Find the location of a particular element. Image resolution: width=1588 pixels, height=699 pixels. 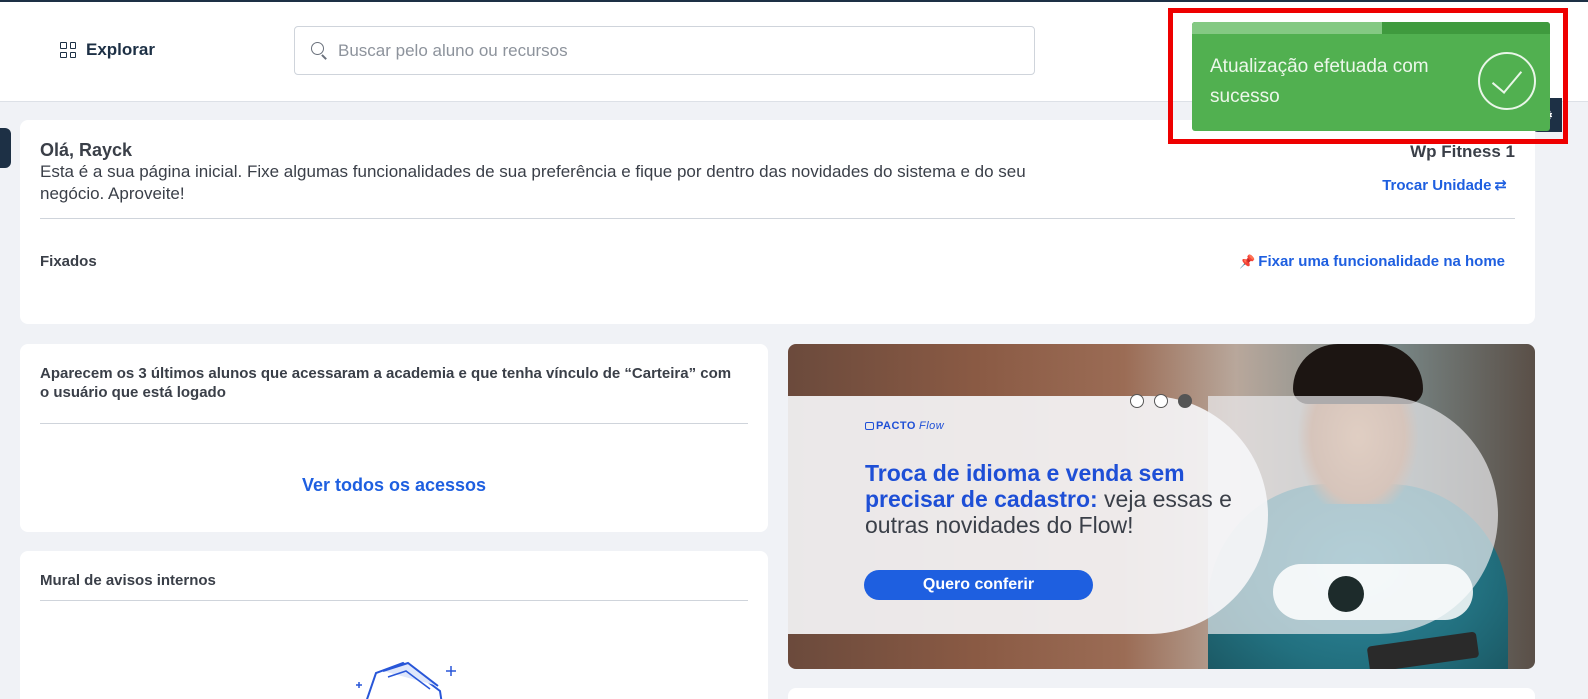

pinned-title: Fixados is located at coordinates (68, 261).